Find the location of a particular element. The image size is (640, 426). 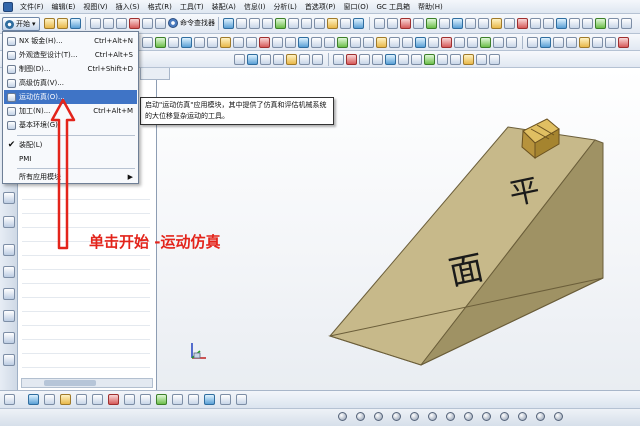

tutorial-arrow is located at coordinates (63, 174).